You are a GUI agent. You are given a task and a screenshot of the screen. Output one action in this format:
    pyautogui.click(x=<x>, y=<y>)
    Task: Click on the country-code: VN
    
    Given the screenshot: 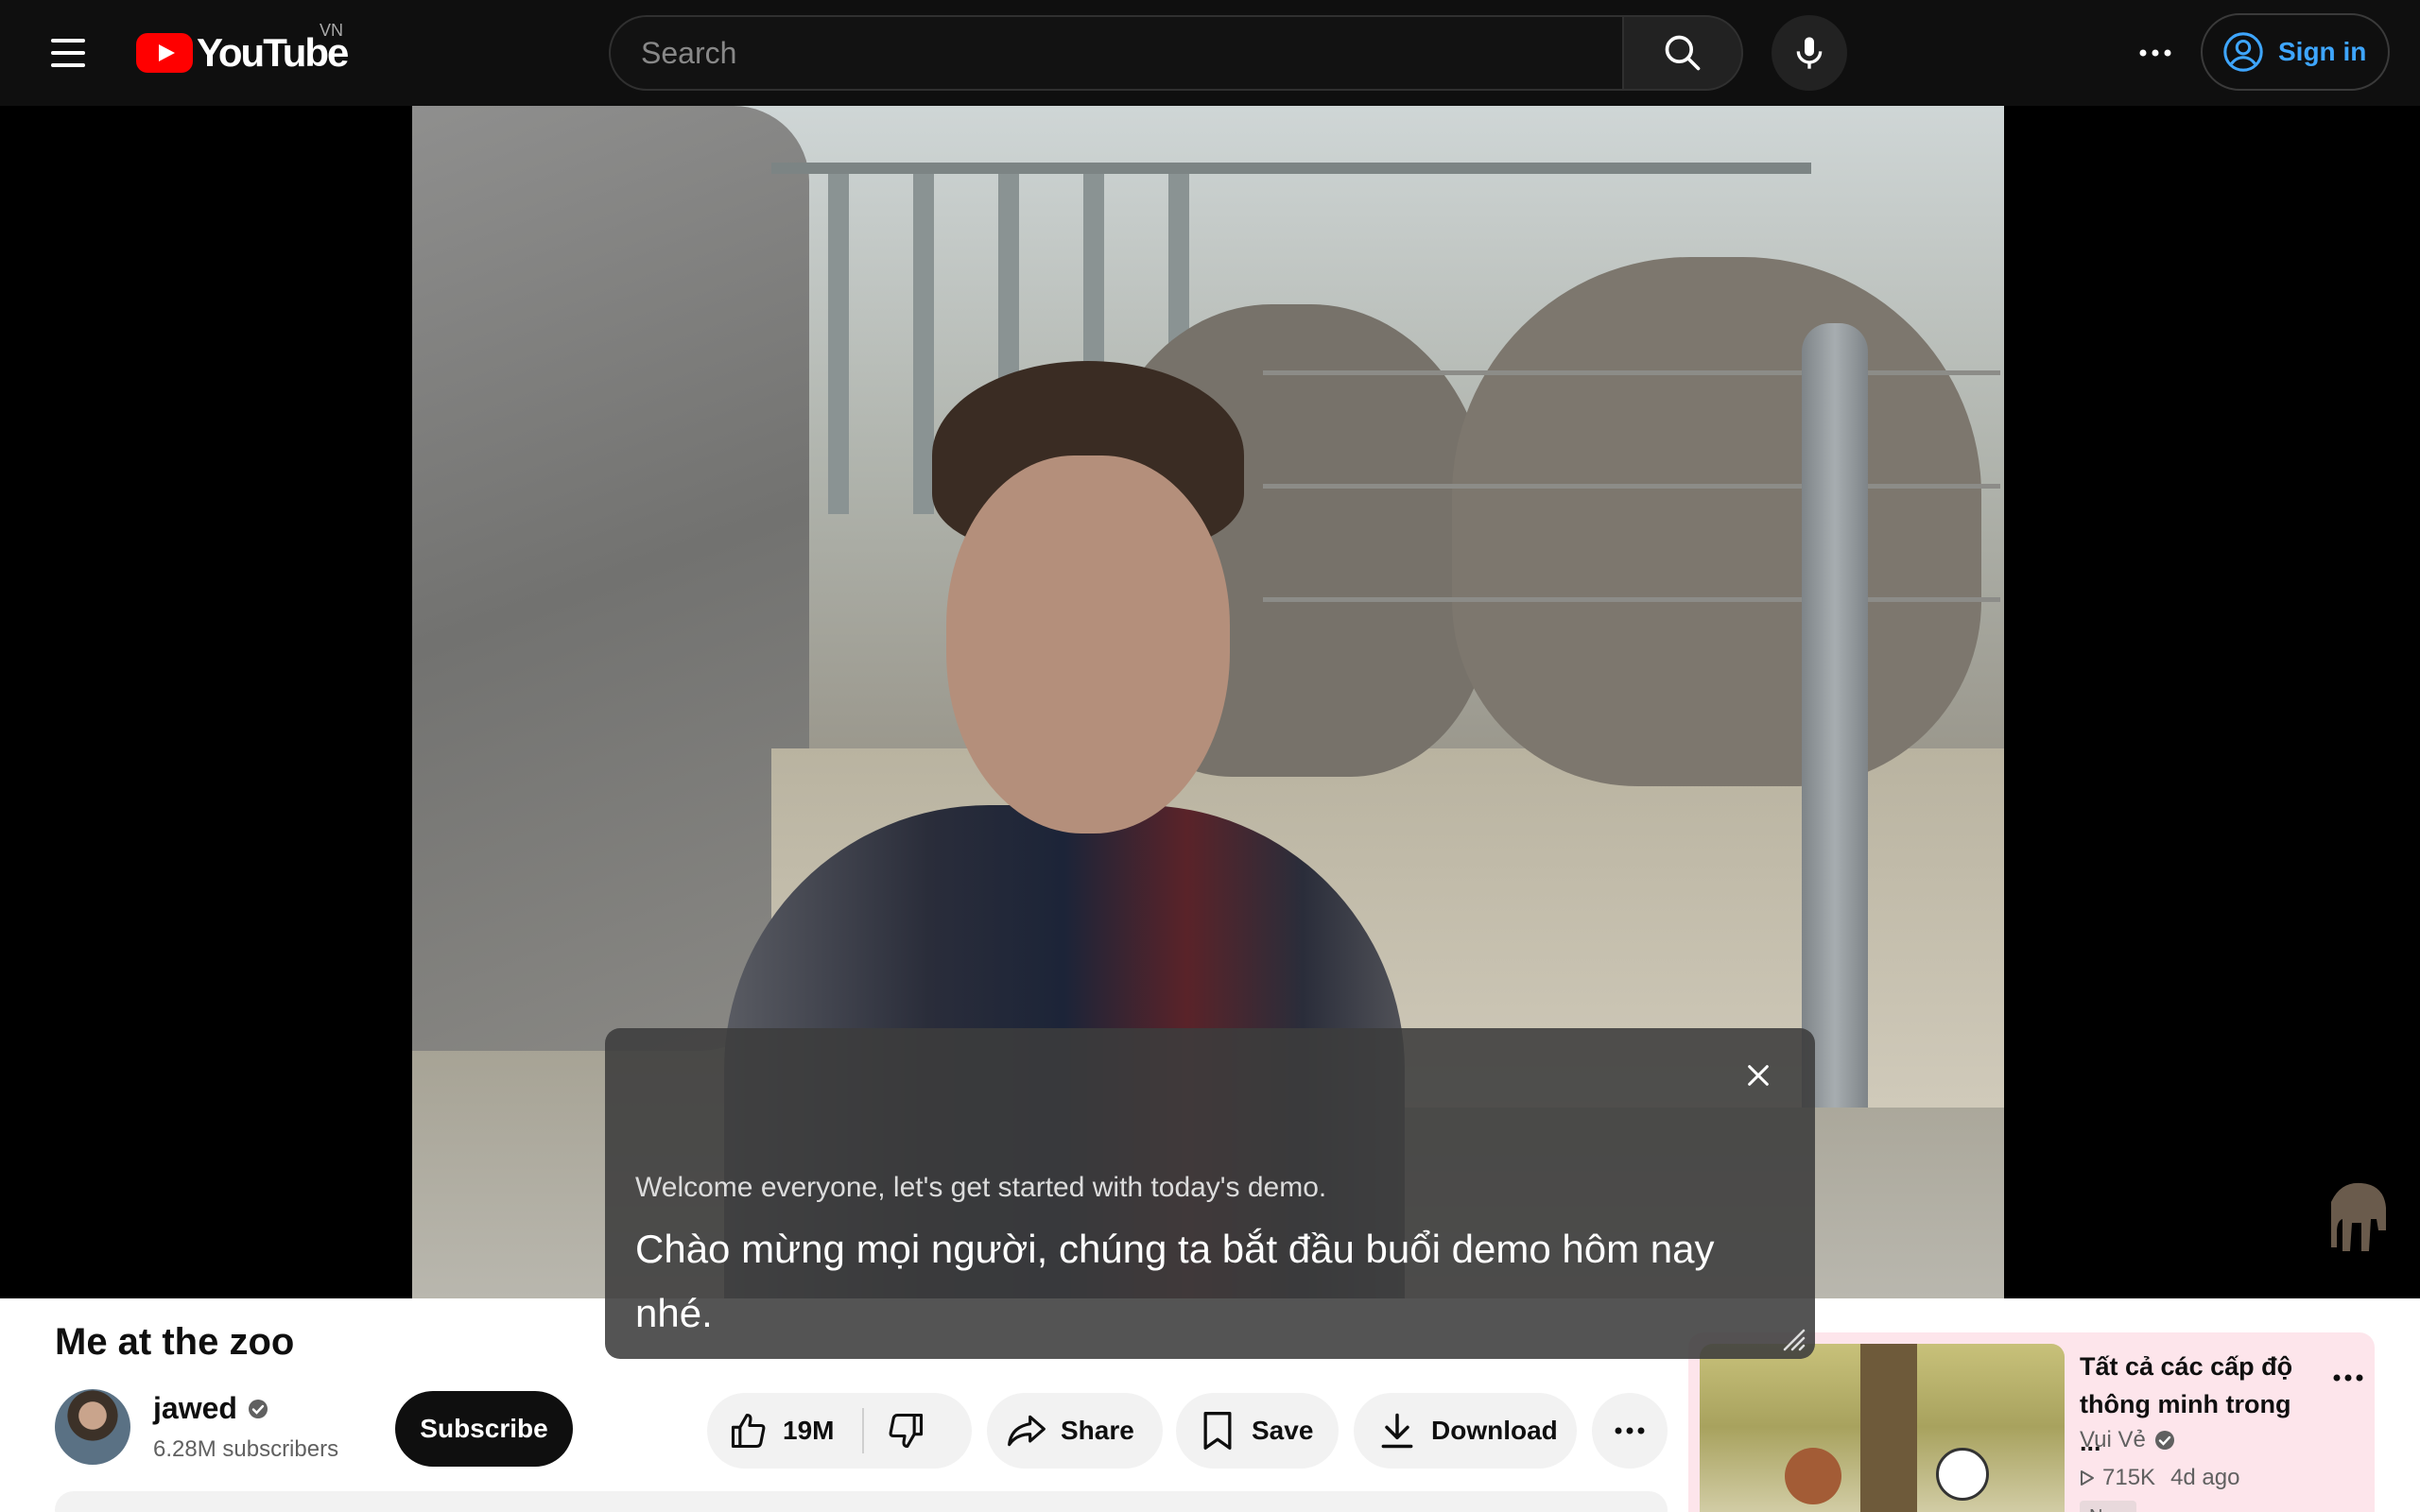 What is the action you would take?
    pyautogui.click(x=332, y=30)
    